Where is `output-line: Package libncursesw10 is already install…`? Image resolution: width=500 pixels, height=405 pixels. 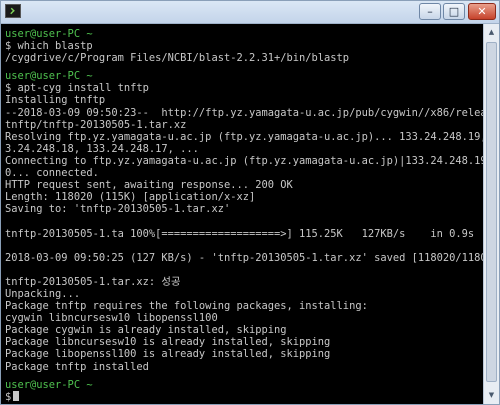
output-line: Package libncursesw10 is already install… is located at coordinates (168, 342).